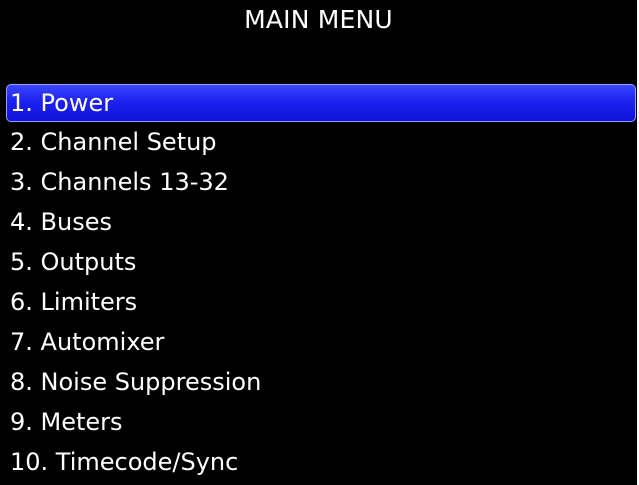 This screenshot has height=485, width=639. I want to click on menu-item-outputs: 5. Outputs, so click(318, 263).